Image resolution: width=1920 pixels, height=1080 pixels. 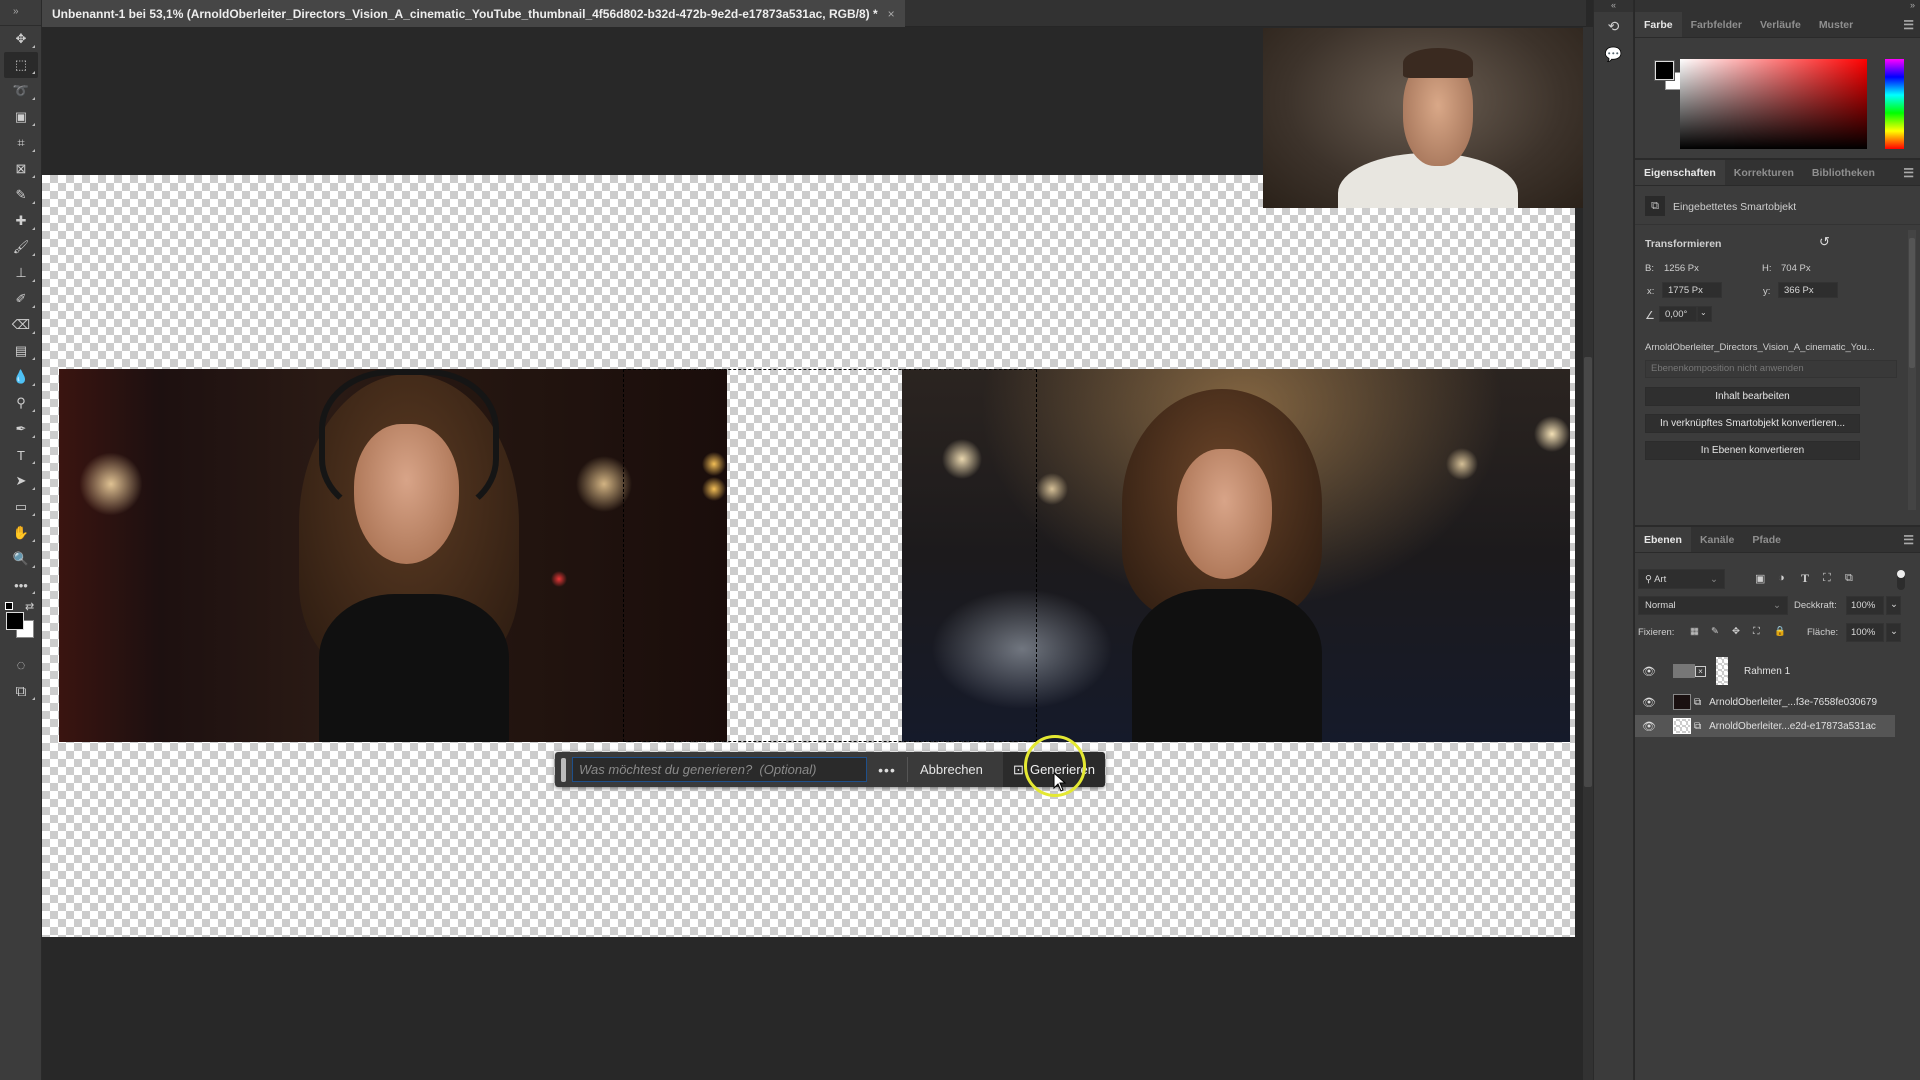 What do you see at coordinates (21, 377) in the screenshot?
I see `blur-tool: 💧` at bounding box center [21, 377].